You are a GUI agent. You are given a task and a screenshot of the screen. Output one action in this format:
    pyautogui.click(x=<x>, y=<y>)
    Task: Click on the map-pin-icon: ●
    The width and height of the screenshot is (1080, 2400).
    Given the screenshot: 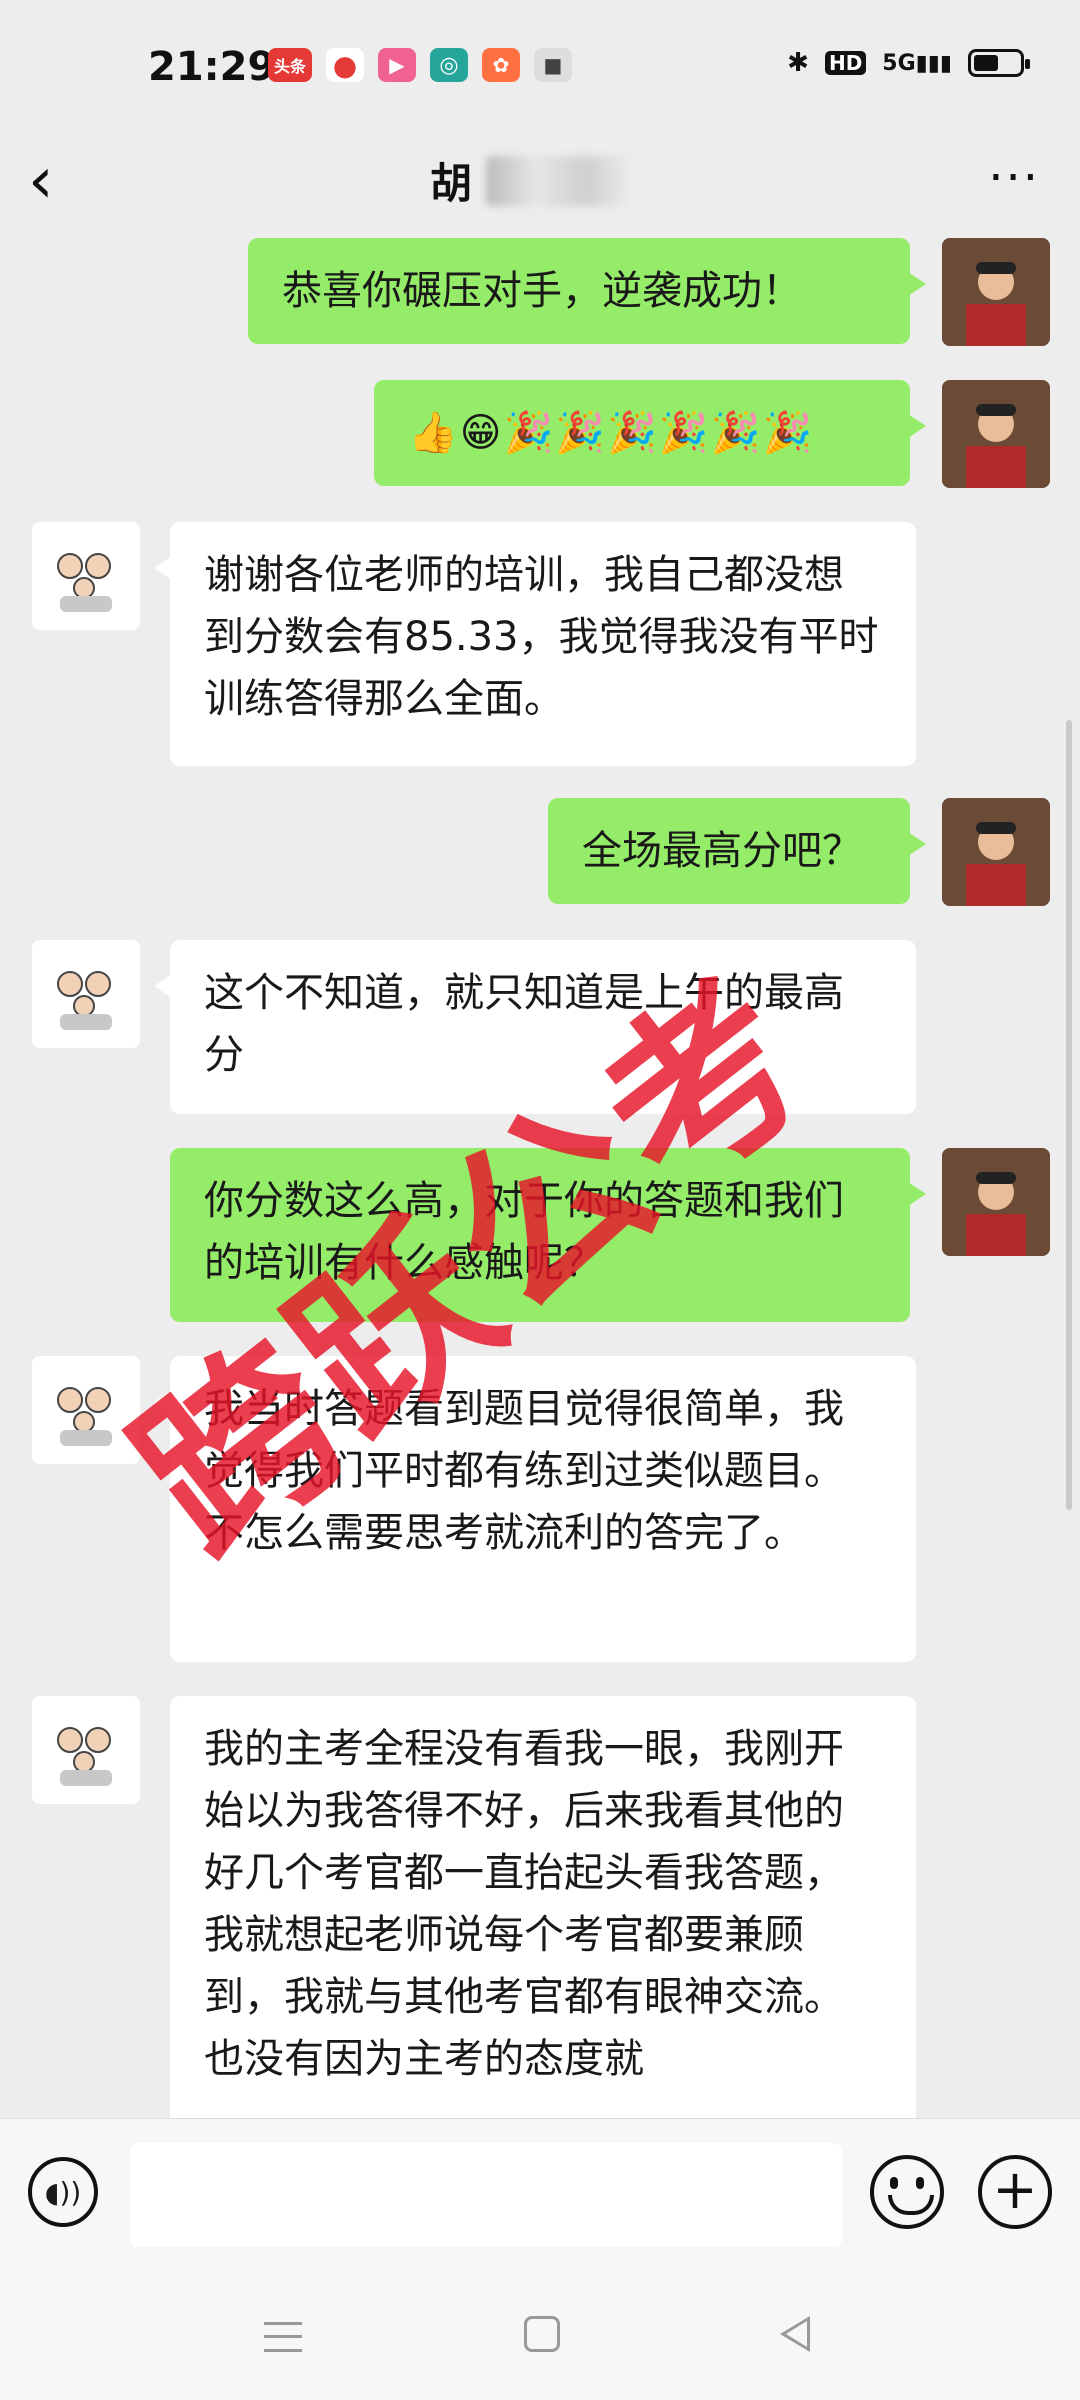 What is the action you would take?
    pyautogui.click(x=345, y=65)
    